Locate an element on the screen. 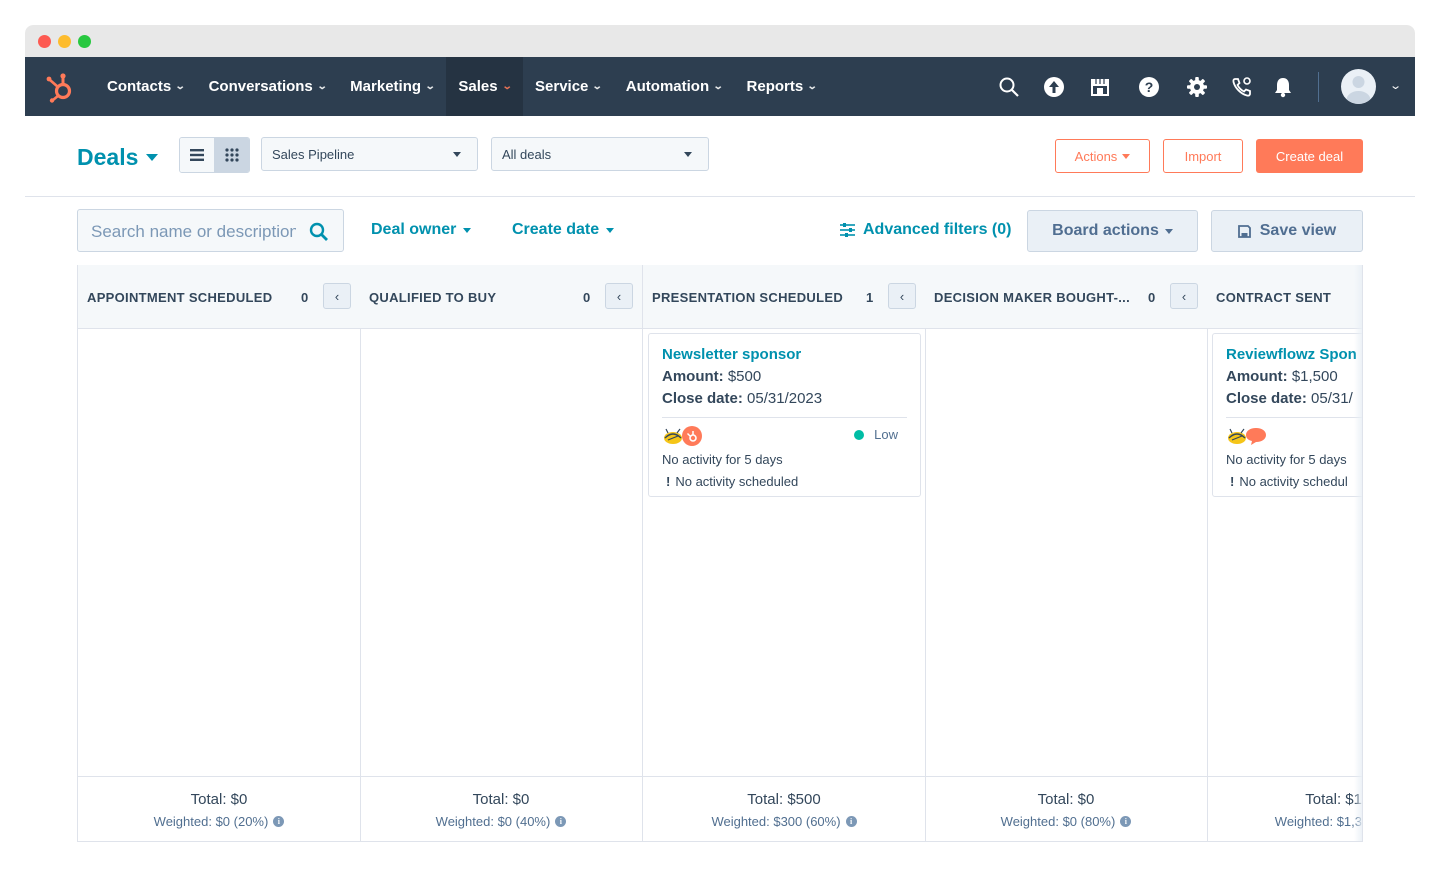 The height and width of the screenshot is (889, 1440). pipeline-select-value: Sales Pipeline is located at coordinates (313, 154).